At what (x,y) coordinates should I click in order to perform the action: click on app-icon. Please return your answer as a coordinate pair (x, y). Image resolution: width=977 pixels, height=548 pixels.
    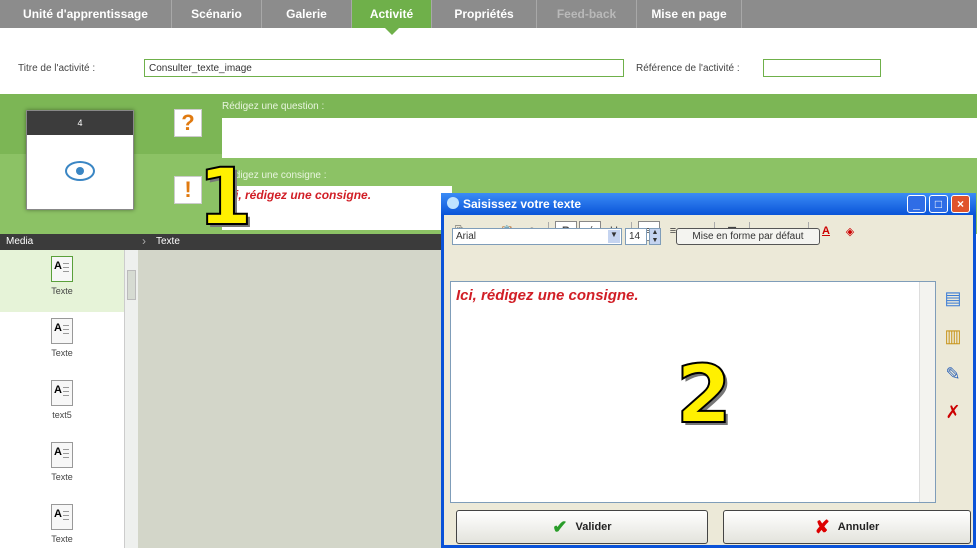
    Looking at the image, I should click on (453, 203).